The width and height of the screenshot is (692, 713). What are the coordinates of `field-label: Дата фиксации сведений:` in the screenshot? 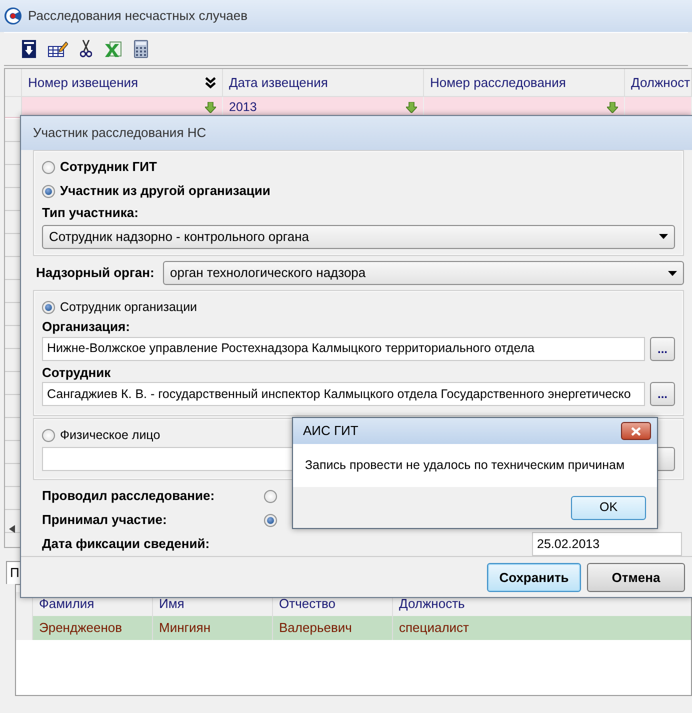 It's located at (126, 544).